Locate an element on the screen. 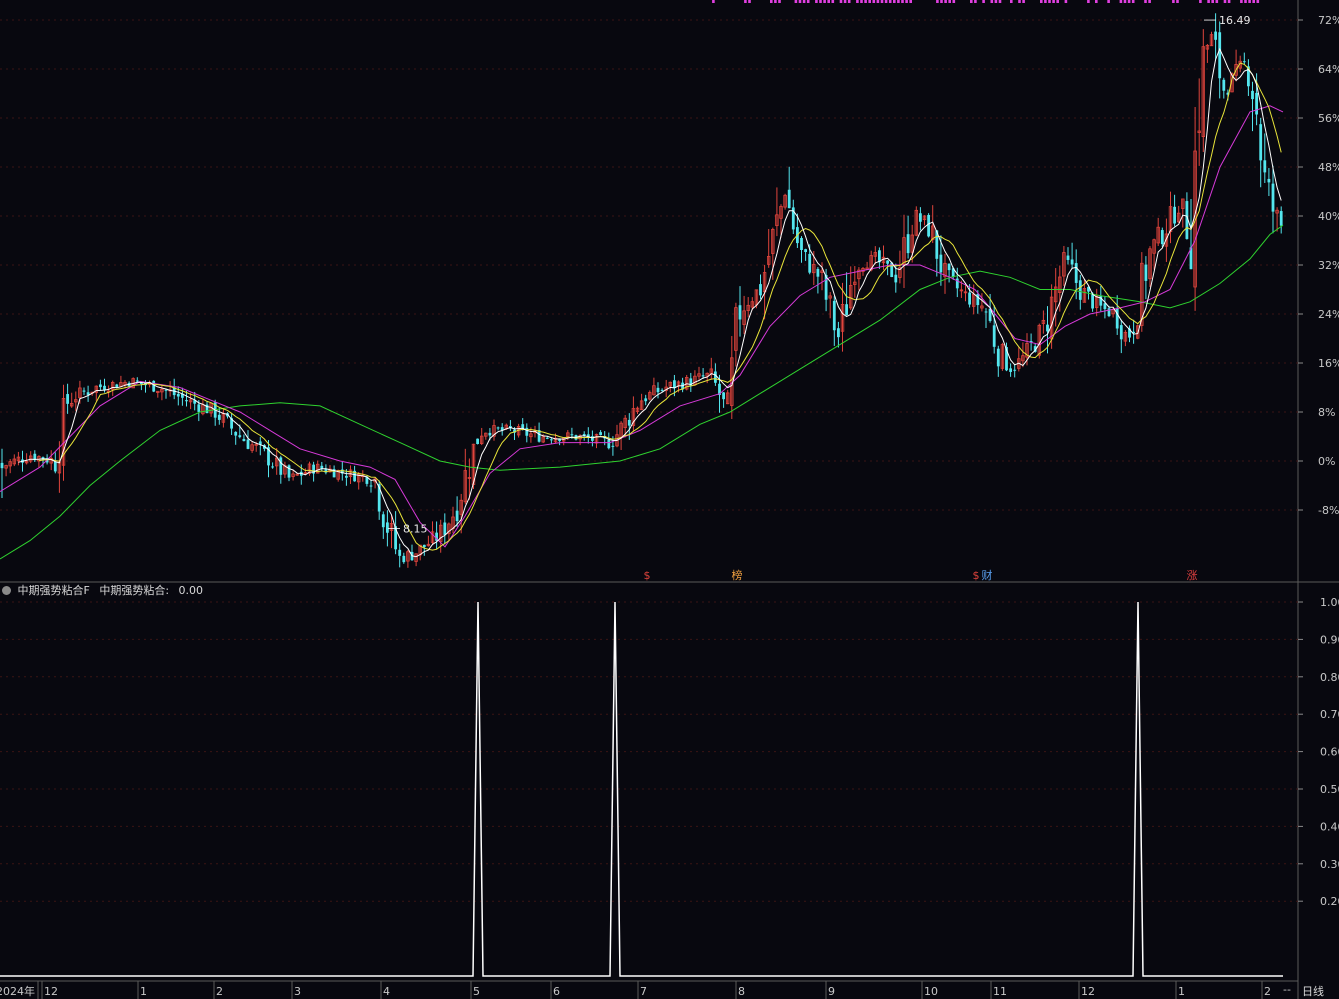 This screenshot has width=1339, height=999. main-y-tick-label: 64% is located at coordinates (1328, 69).